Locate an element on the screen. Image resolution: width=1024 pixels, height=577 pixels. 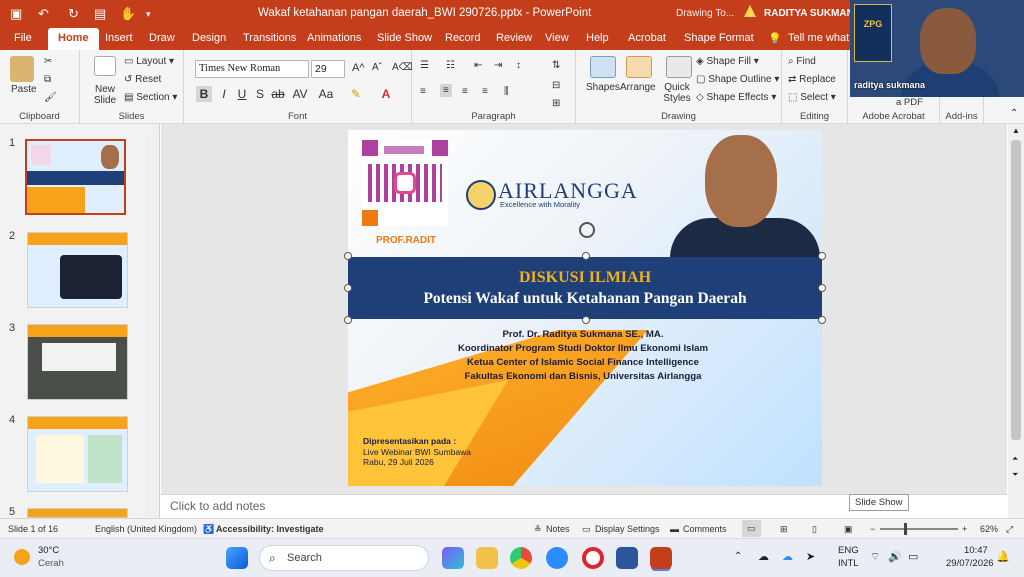
selection-handle-bm is located at coordinates (586, 320).